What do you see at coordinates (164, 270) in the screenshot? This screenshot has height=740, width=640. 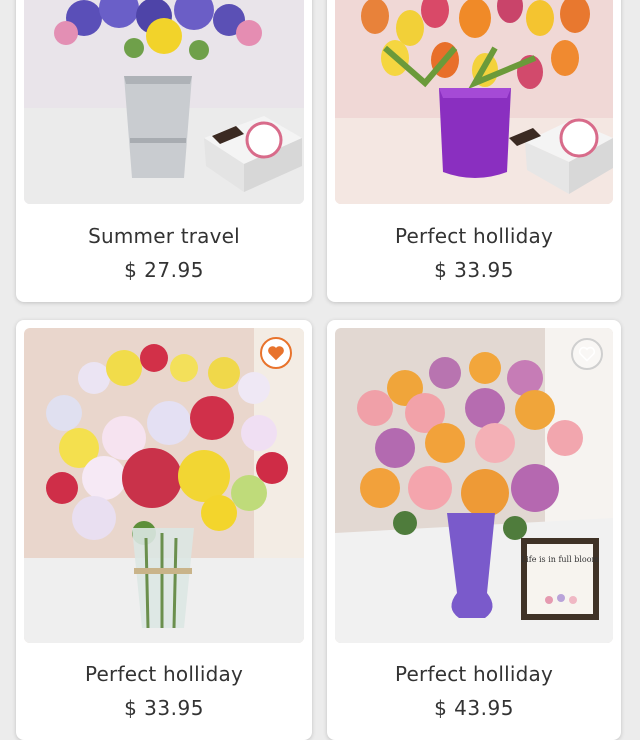 I see `product-price: $ 27.95` at bounding box center [164, 270].